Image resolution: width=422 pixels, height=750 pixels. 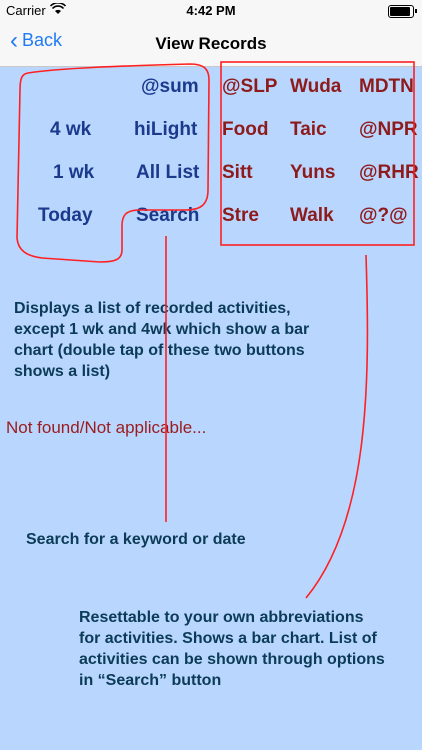 I want to click on activity-button-walk: Walk, so click(x=312, y=216).